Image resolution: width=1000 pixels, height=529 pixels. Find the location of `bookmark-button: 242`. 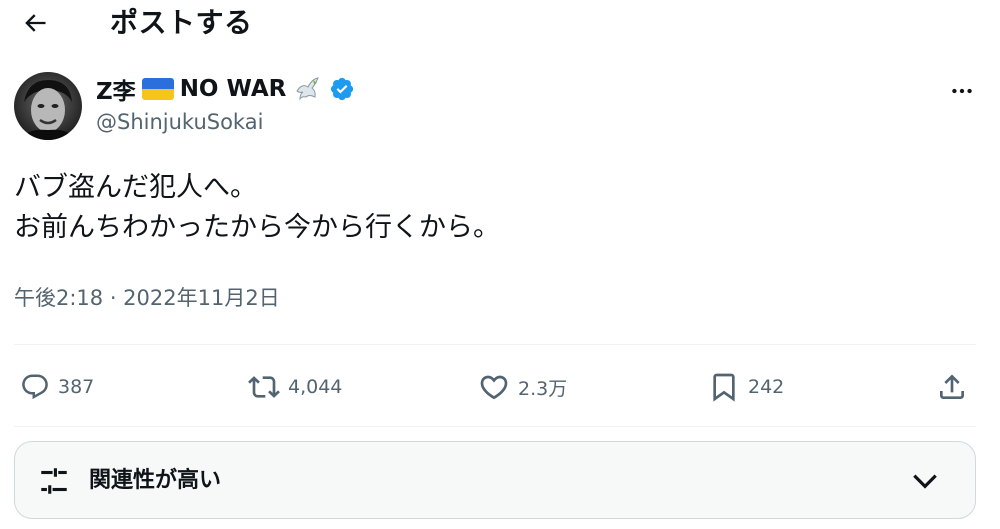

bookmark-button: 242 is located at coordinates (746, 387).